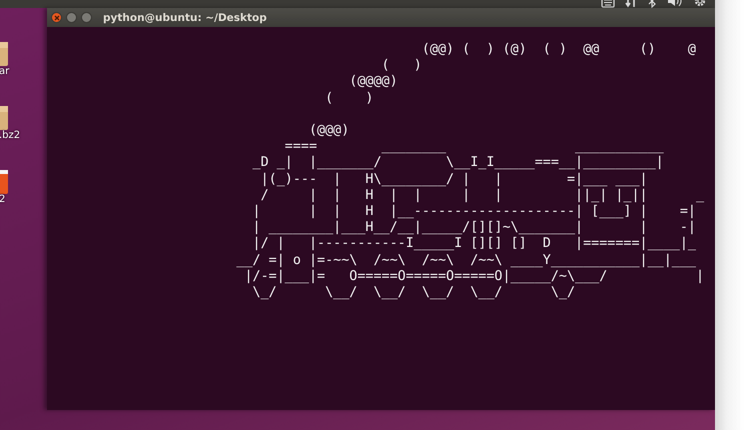  I want to click on desktop-icon-label: .bz2, so click(10, 135).